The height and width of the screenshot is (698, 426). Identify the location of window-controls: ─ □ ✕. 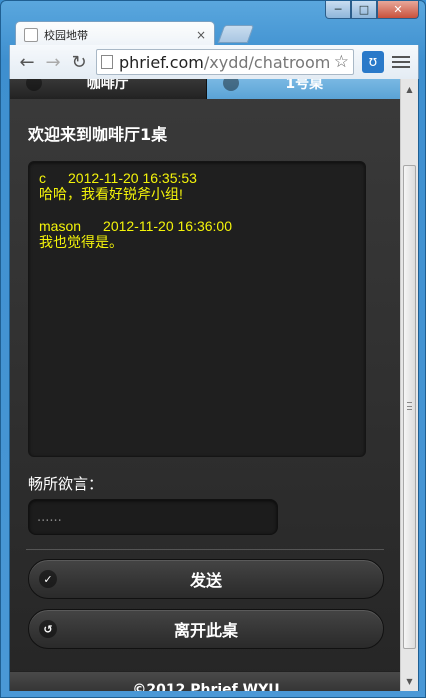
(372, 10).